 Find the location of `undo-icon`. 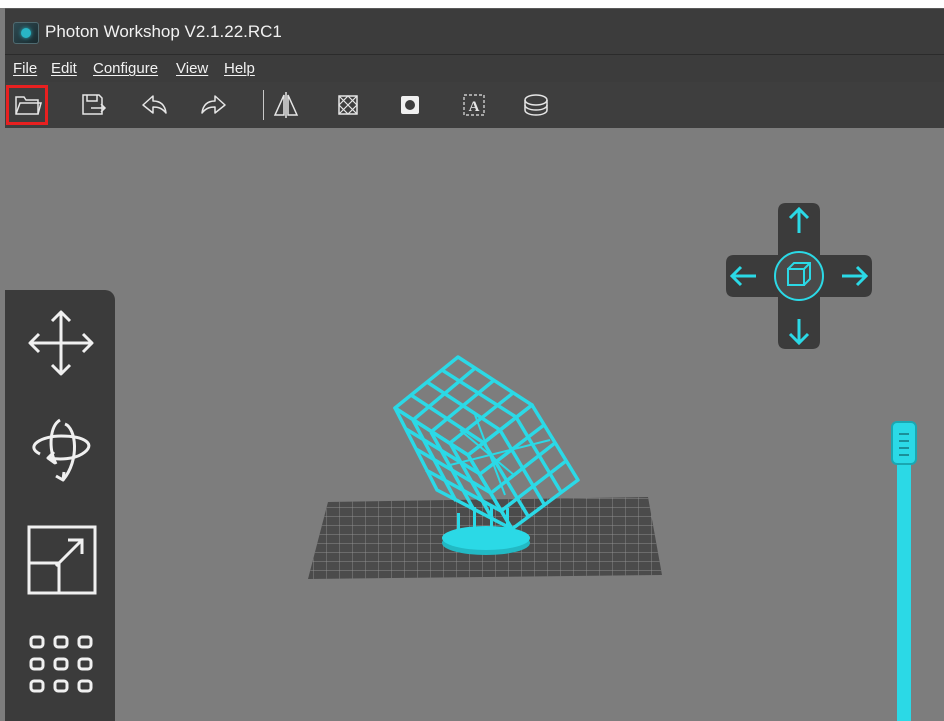

undo-icon is located at coordinates (154, 104).